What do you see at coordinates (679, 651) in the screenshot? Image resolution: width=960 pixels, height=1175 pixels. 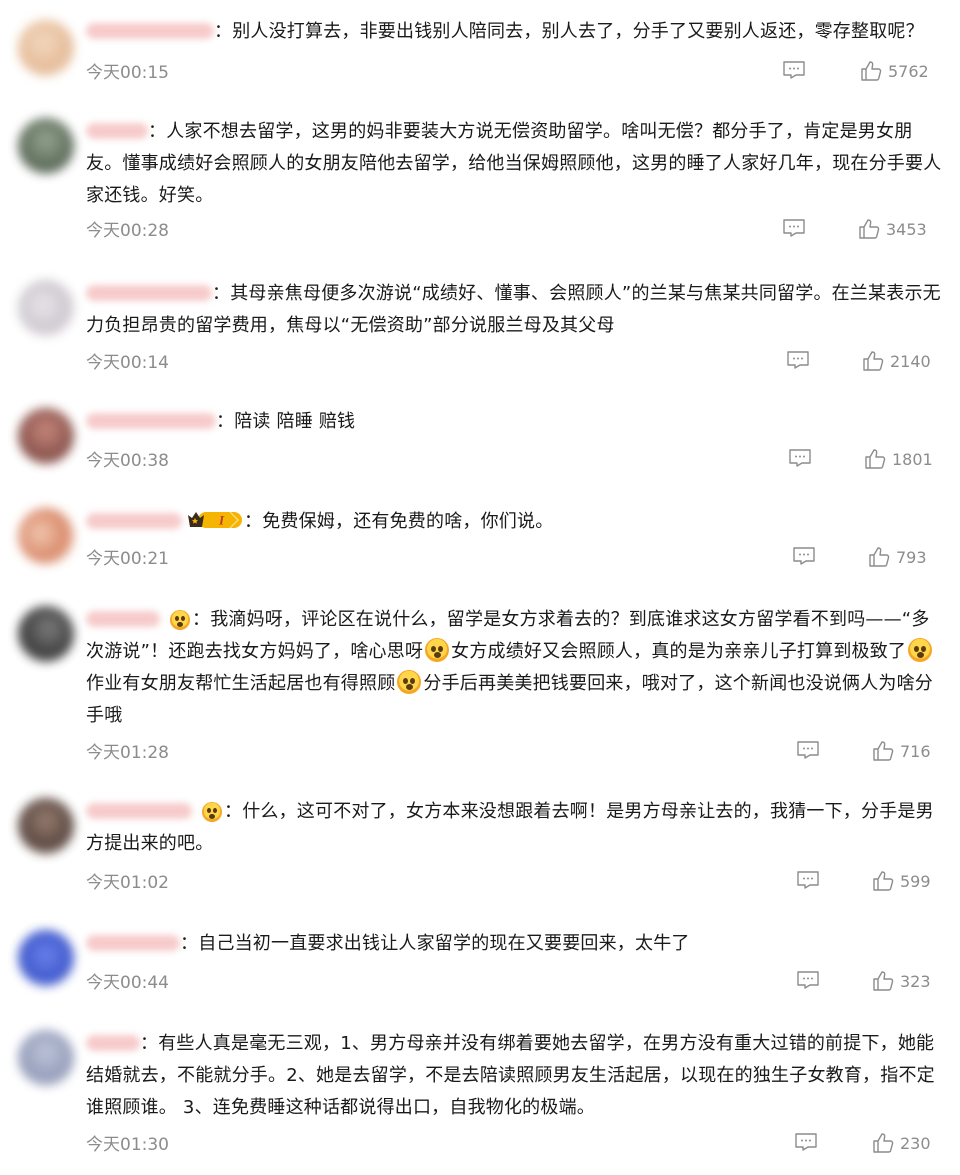 I see `comment-content: 女方成绩好又会照顾人，真的是为亲亲儿子打算到极致了` at bounding box center [679, 651].